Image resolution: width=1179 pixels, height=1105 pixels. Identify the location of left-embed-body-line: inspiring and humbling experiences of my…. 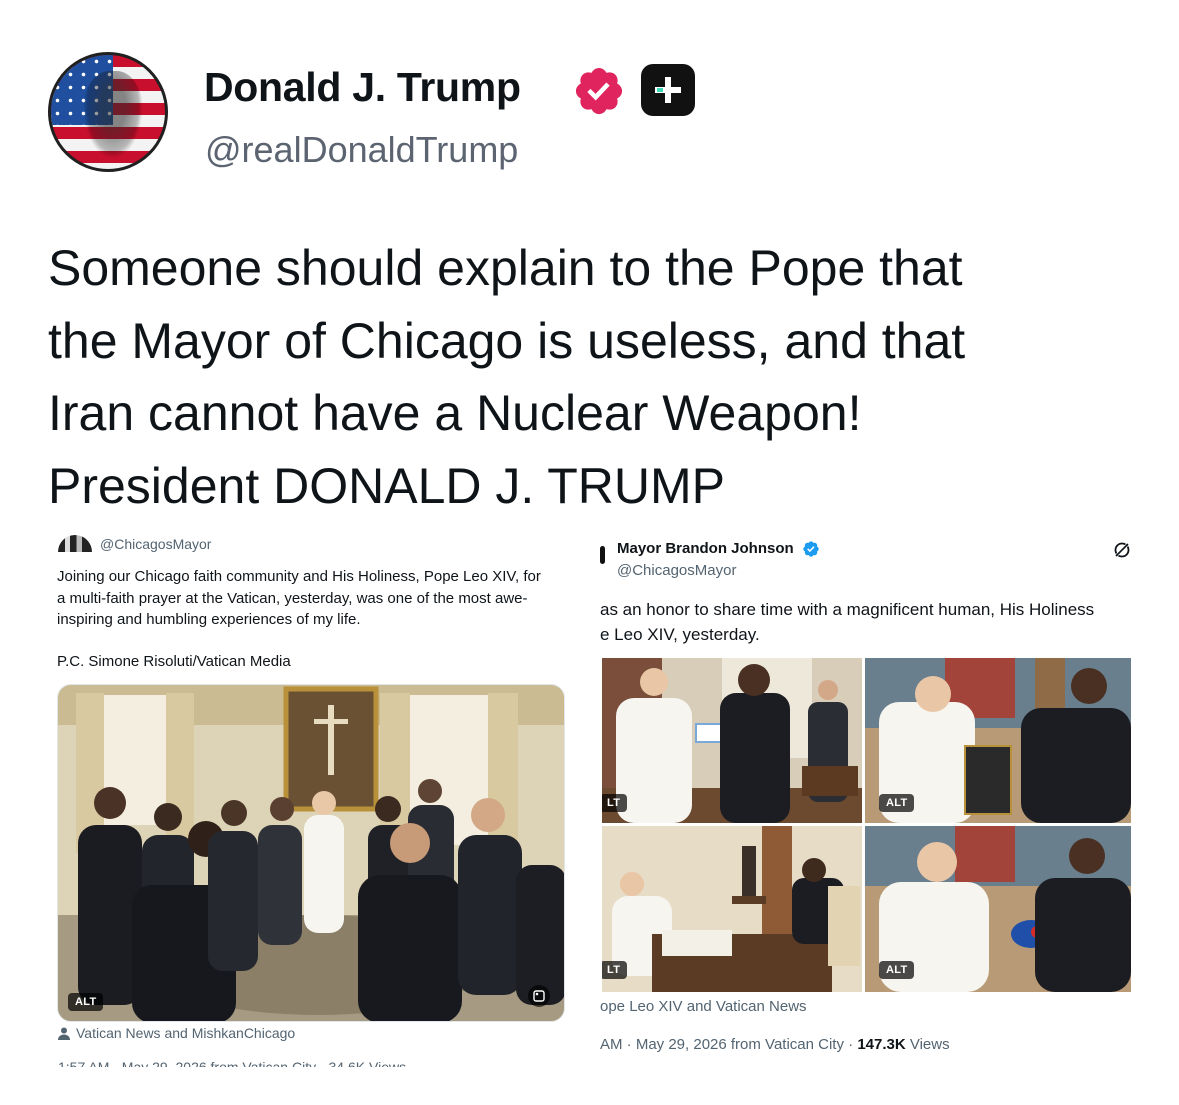
(209, 619).